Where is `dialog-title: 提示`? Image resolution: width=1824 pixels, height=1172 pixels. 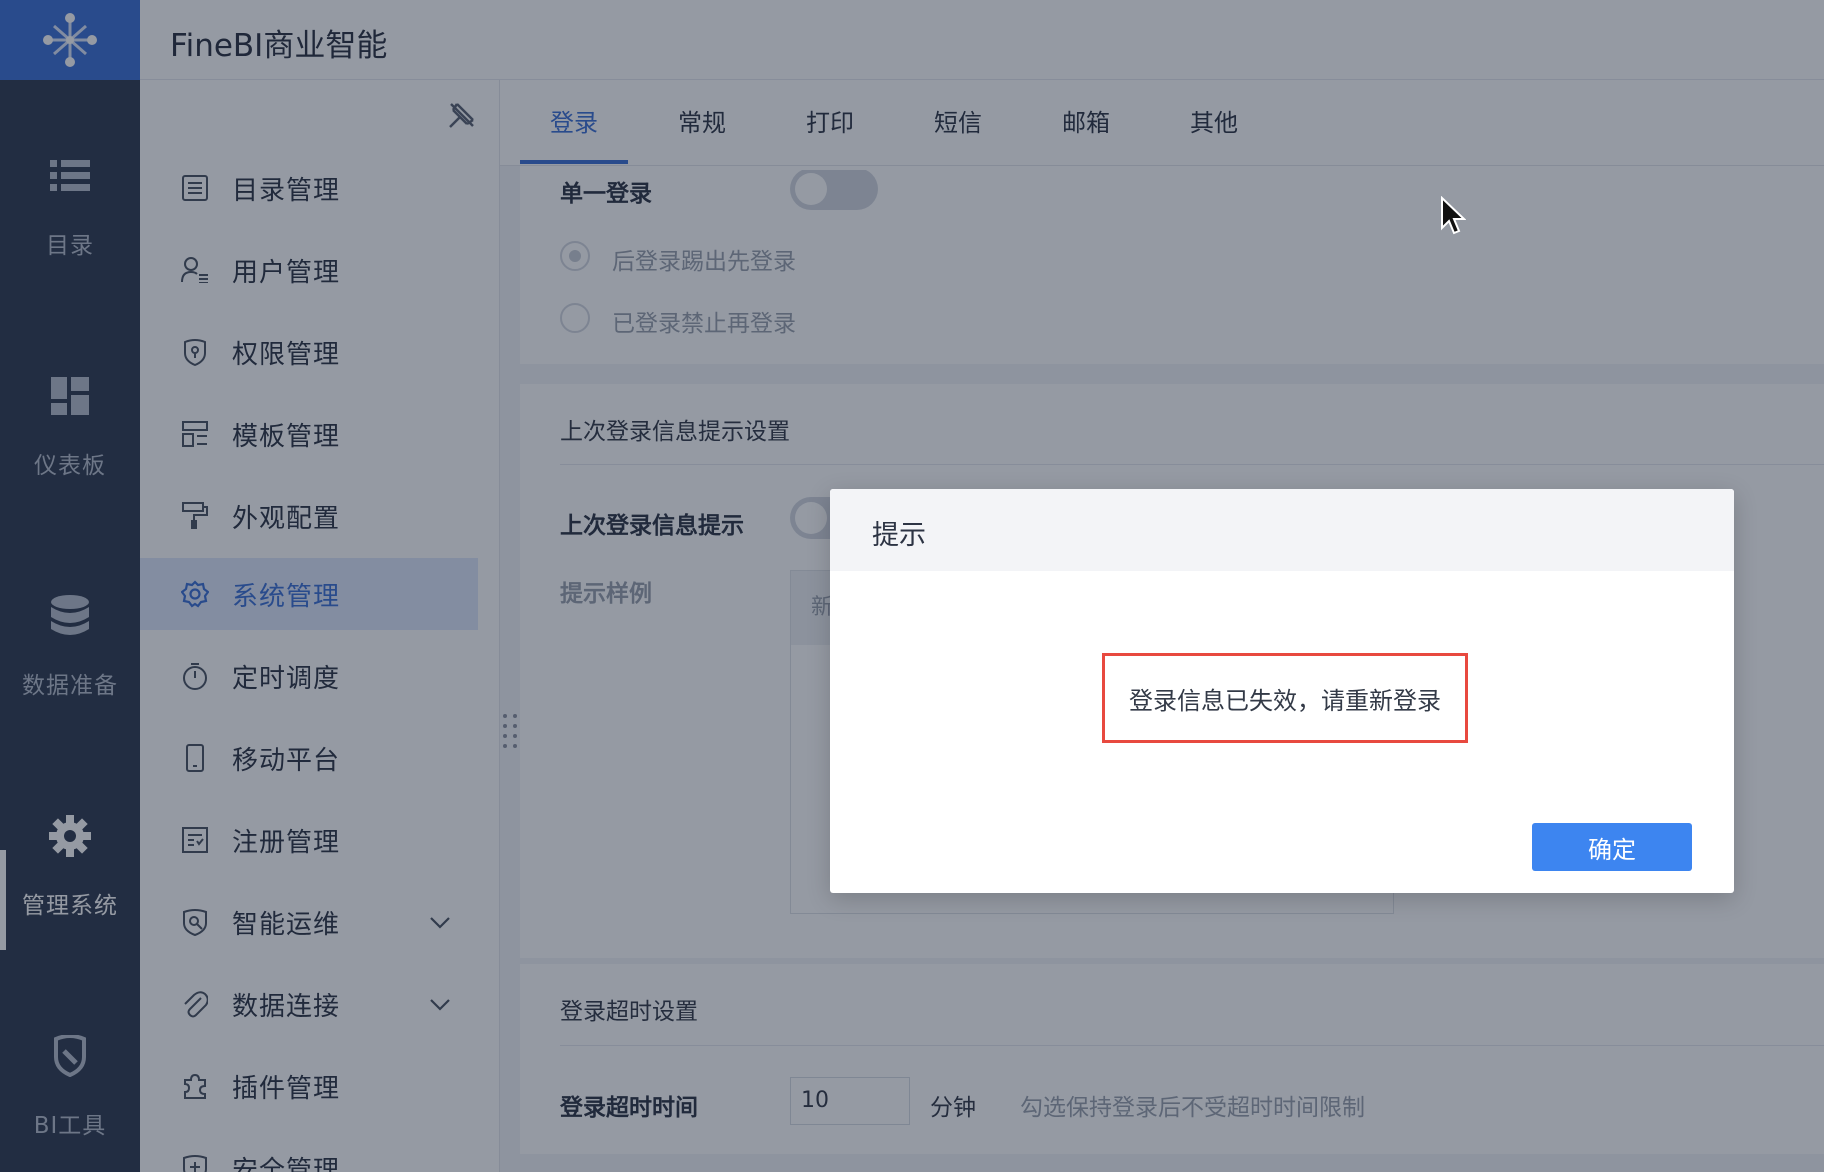 dialog-title: 提示 is located at coordinates (899, 535).